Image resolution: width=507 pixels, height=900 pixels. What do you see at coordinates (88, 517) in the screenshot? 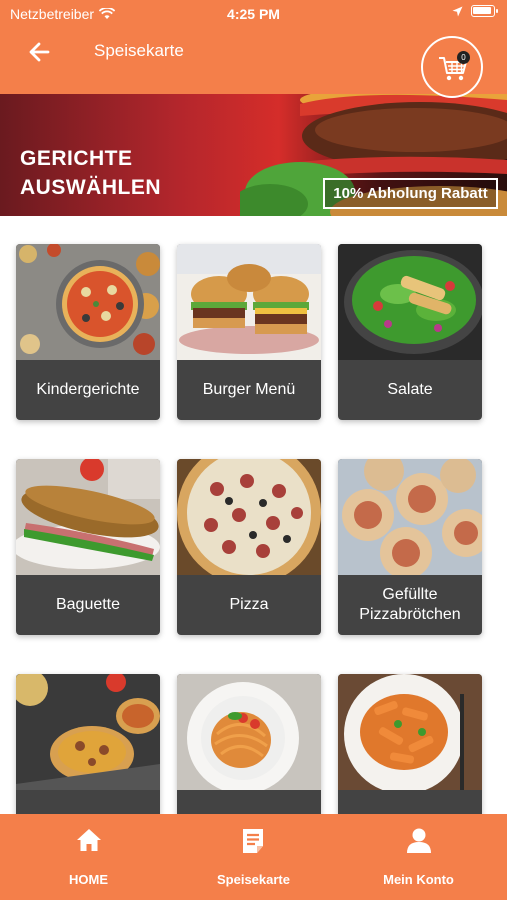
I see `baguette-image` at bounding box center [88, 517].